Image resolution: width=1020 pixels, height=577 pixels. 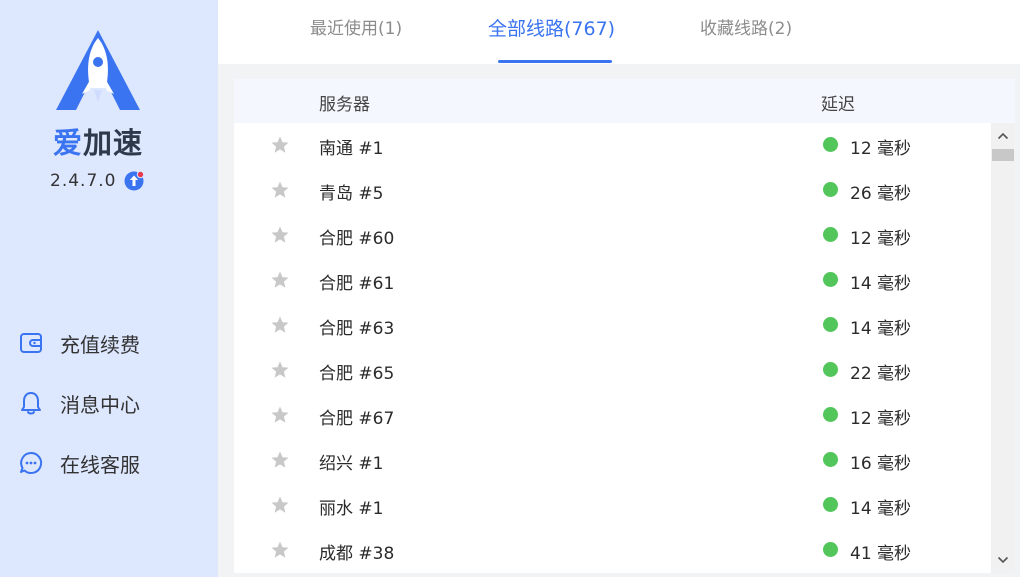 What do you see at coordinates (100, 464) in the screenshot?
I see `sidebar-item-label: 在线客服` at bounding box center [100, 464].